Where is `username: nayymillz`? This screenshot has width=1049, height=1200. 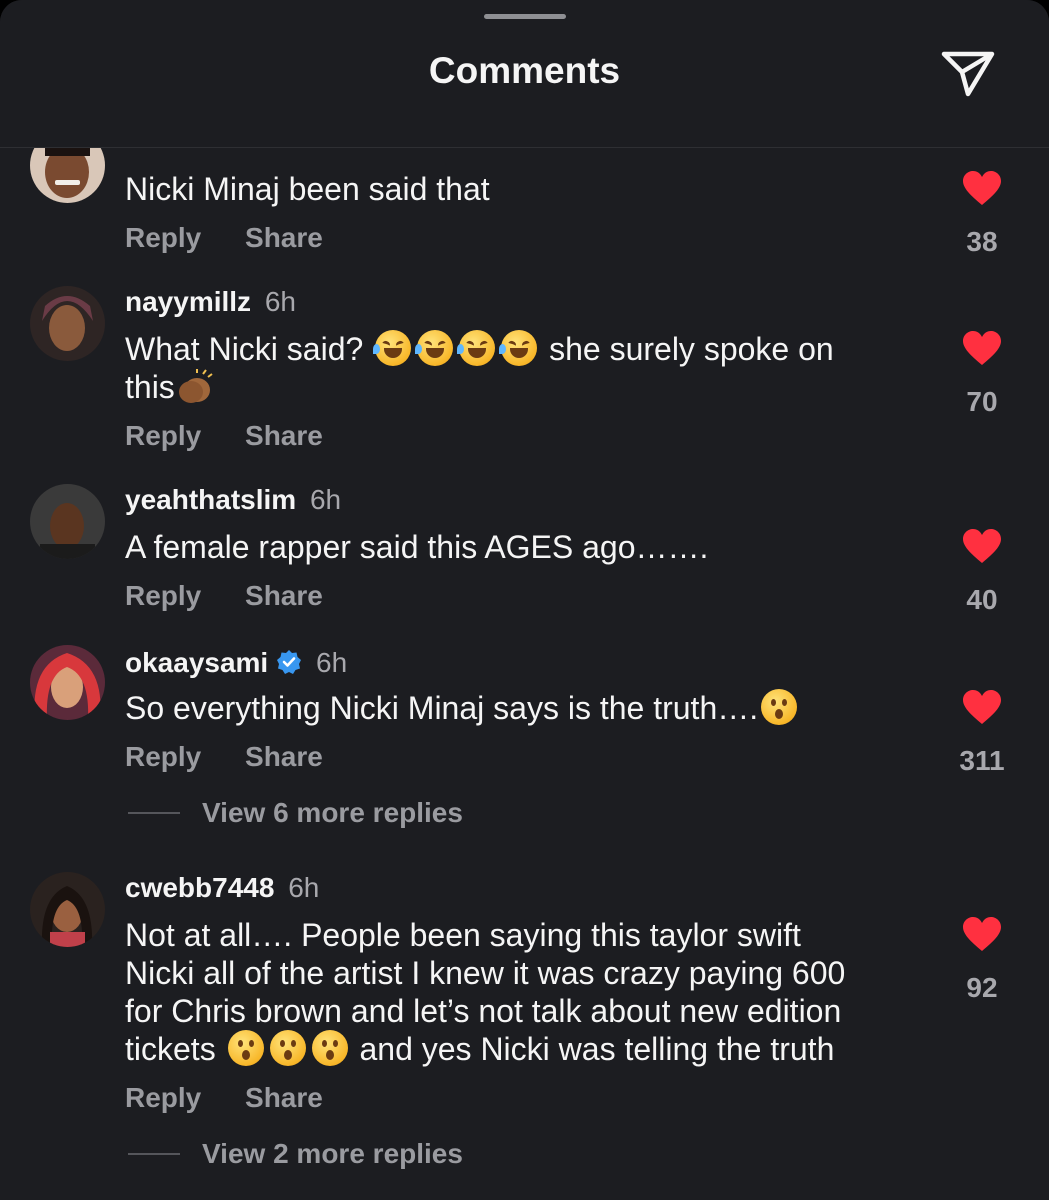 username: nayymillz is located at coordinates (188, 301).